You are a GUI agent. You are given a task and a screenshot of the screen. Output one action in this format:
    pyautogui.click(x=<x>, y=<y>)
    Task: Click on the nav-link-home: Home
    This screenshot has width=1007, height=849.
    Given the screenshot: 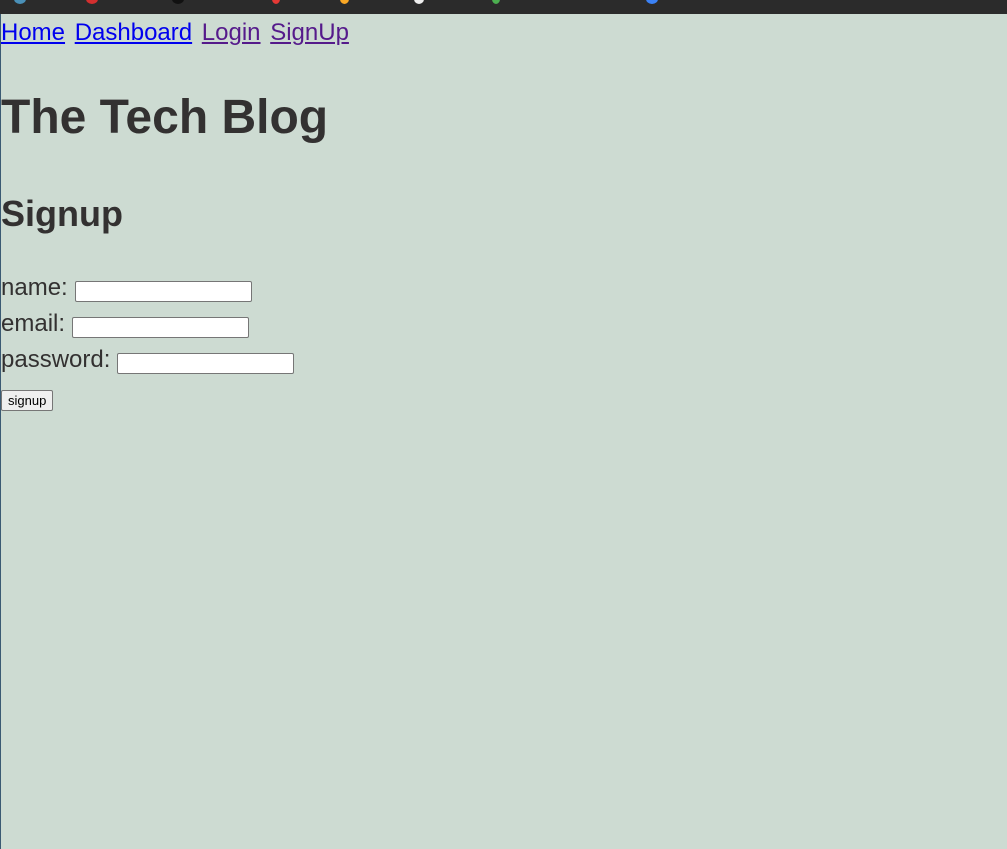 What is the action you would take?
    pyautogui.click(x=33, y=32)
    